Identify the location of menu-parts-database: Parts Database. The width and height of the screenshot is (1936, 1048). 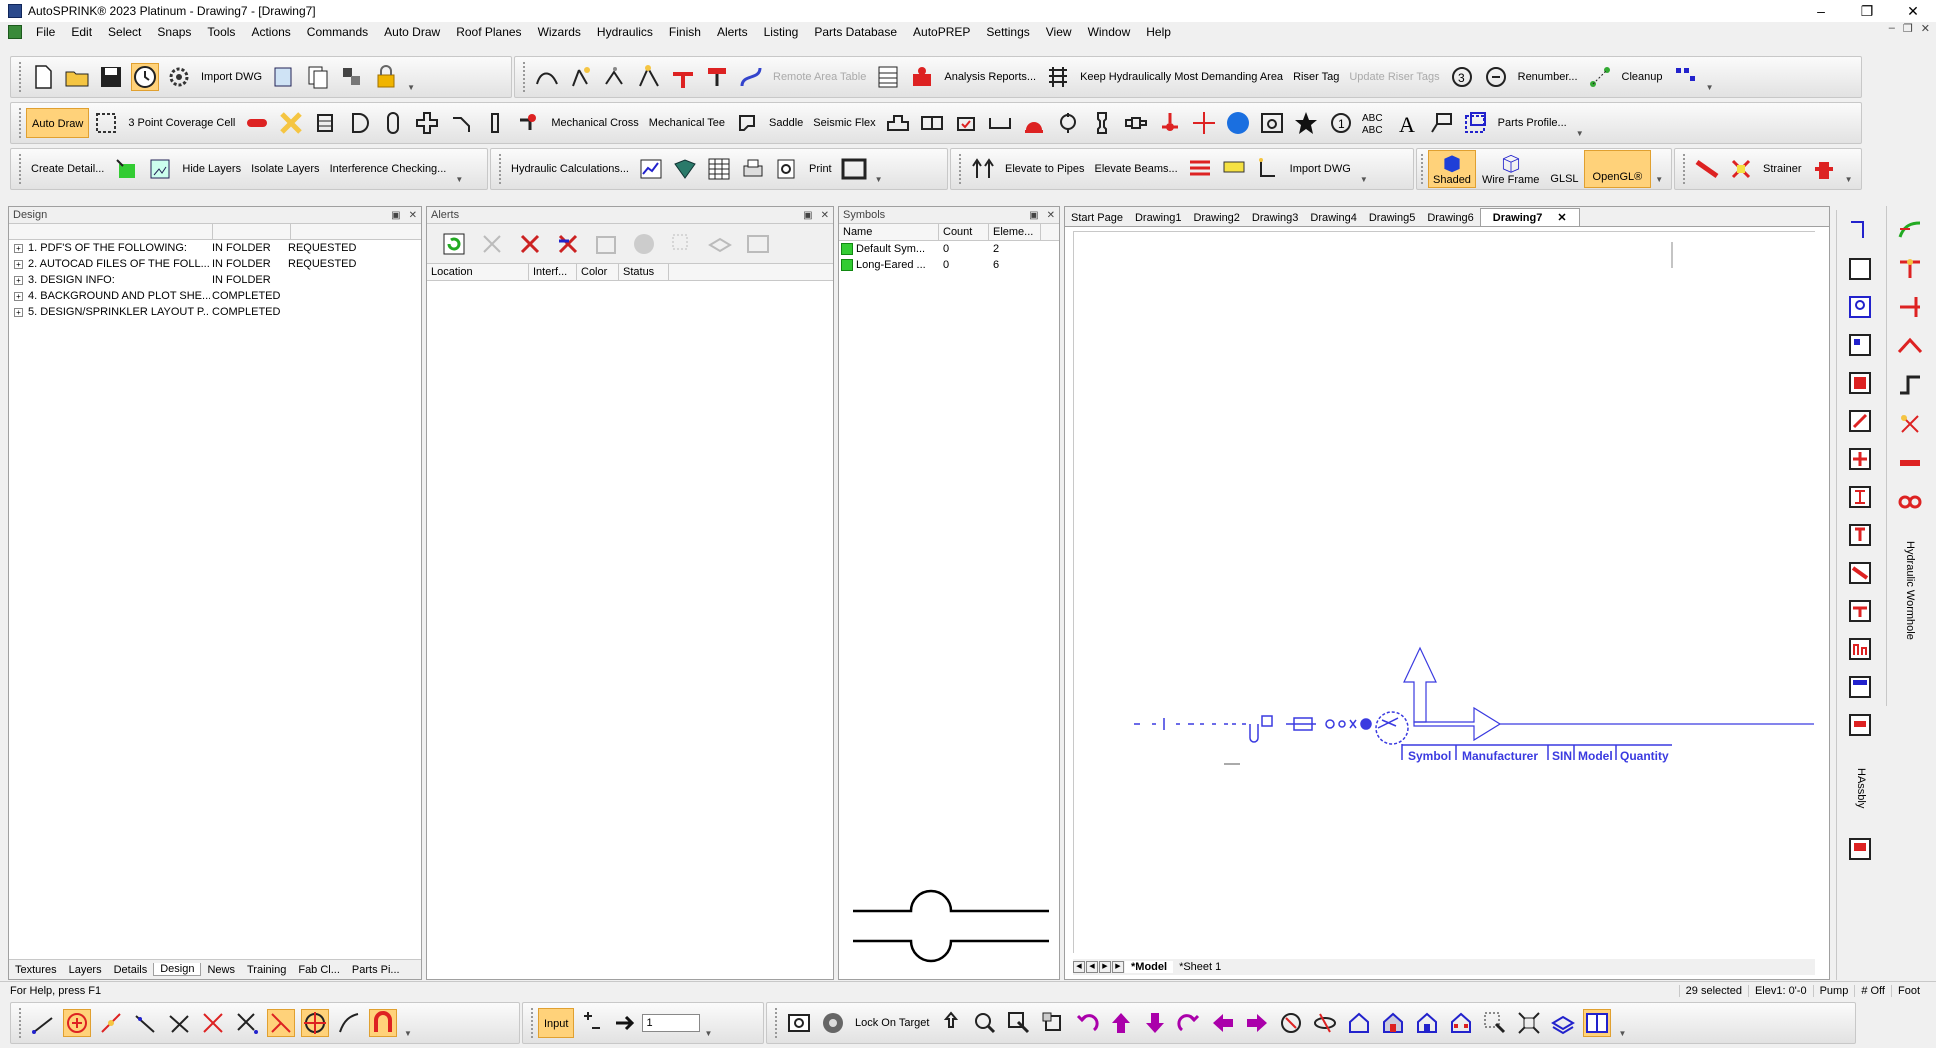
(855, 32).